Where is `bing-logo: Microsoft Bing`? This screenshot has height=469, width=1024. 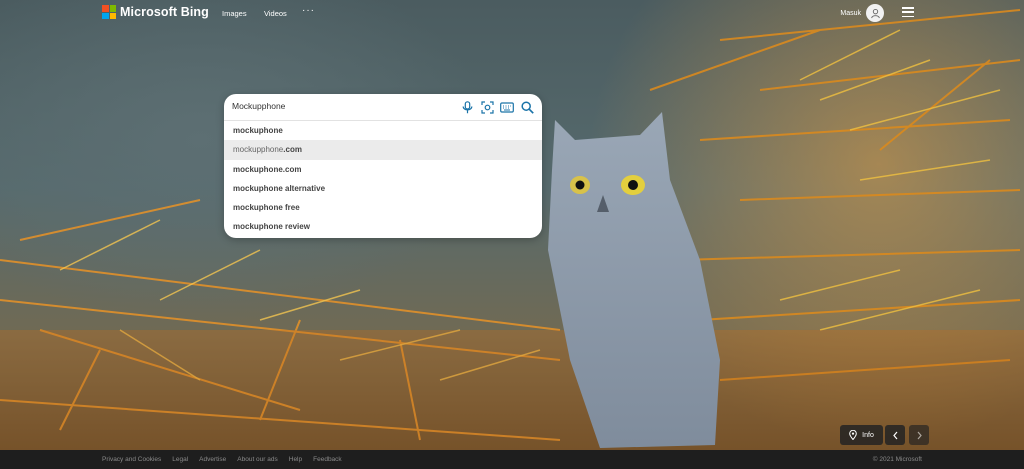
bing-logo: Microsoft Bing is located at coordinates (155, 12).